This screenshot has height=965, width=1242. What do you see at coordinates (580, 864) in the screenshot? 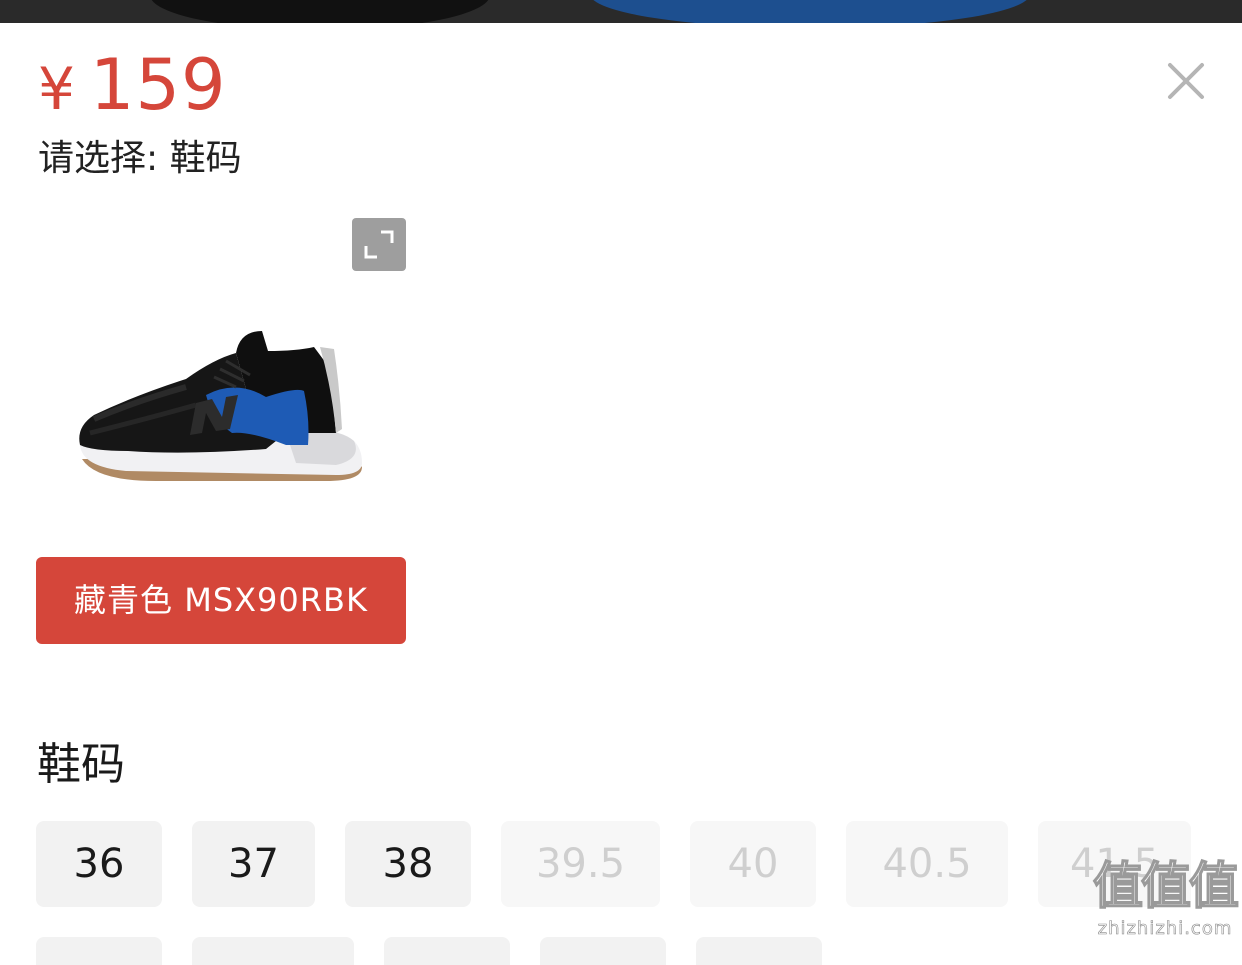
I see `size-option-39-5: 39.5` at bounding box center [580, 864].